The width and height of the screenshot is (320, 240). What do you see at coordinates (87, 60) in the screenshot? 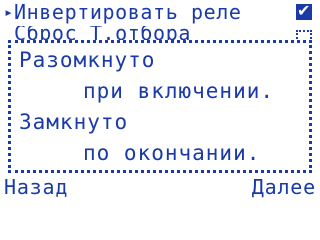
I see `popup-line: Разомкнуто` at bounding box center [87, 60].